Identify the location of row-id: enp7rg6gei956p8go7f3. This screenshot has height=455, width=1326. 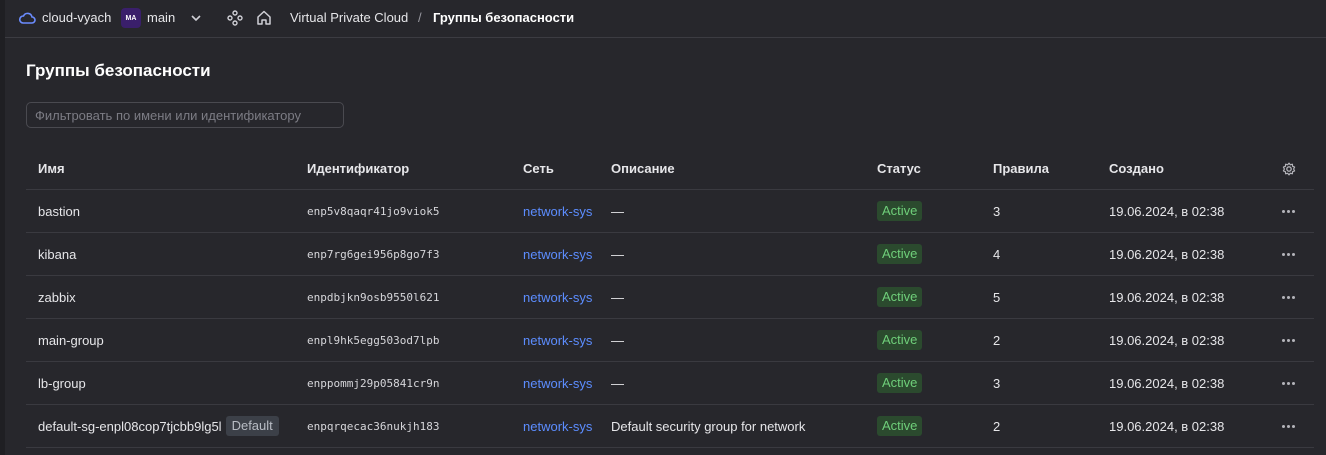
(373, 254).